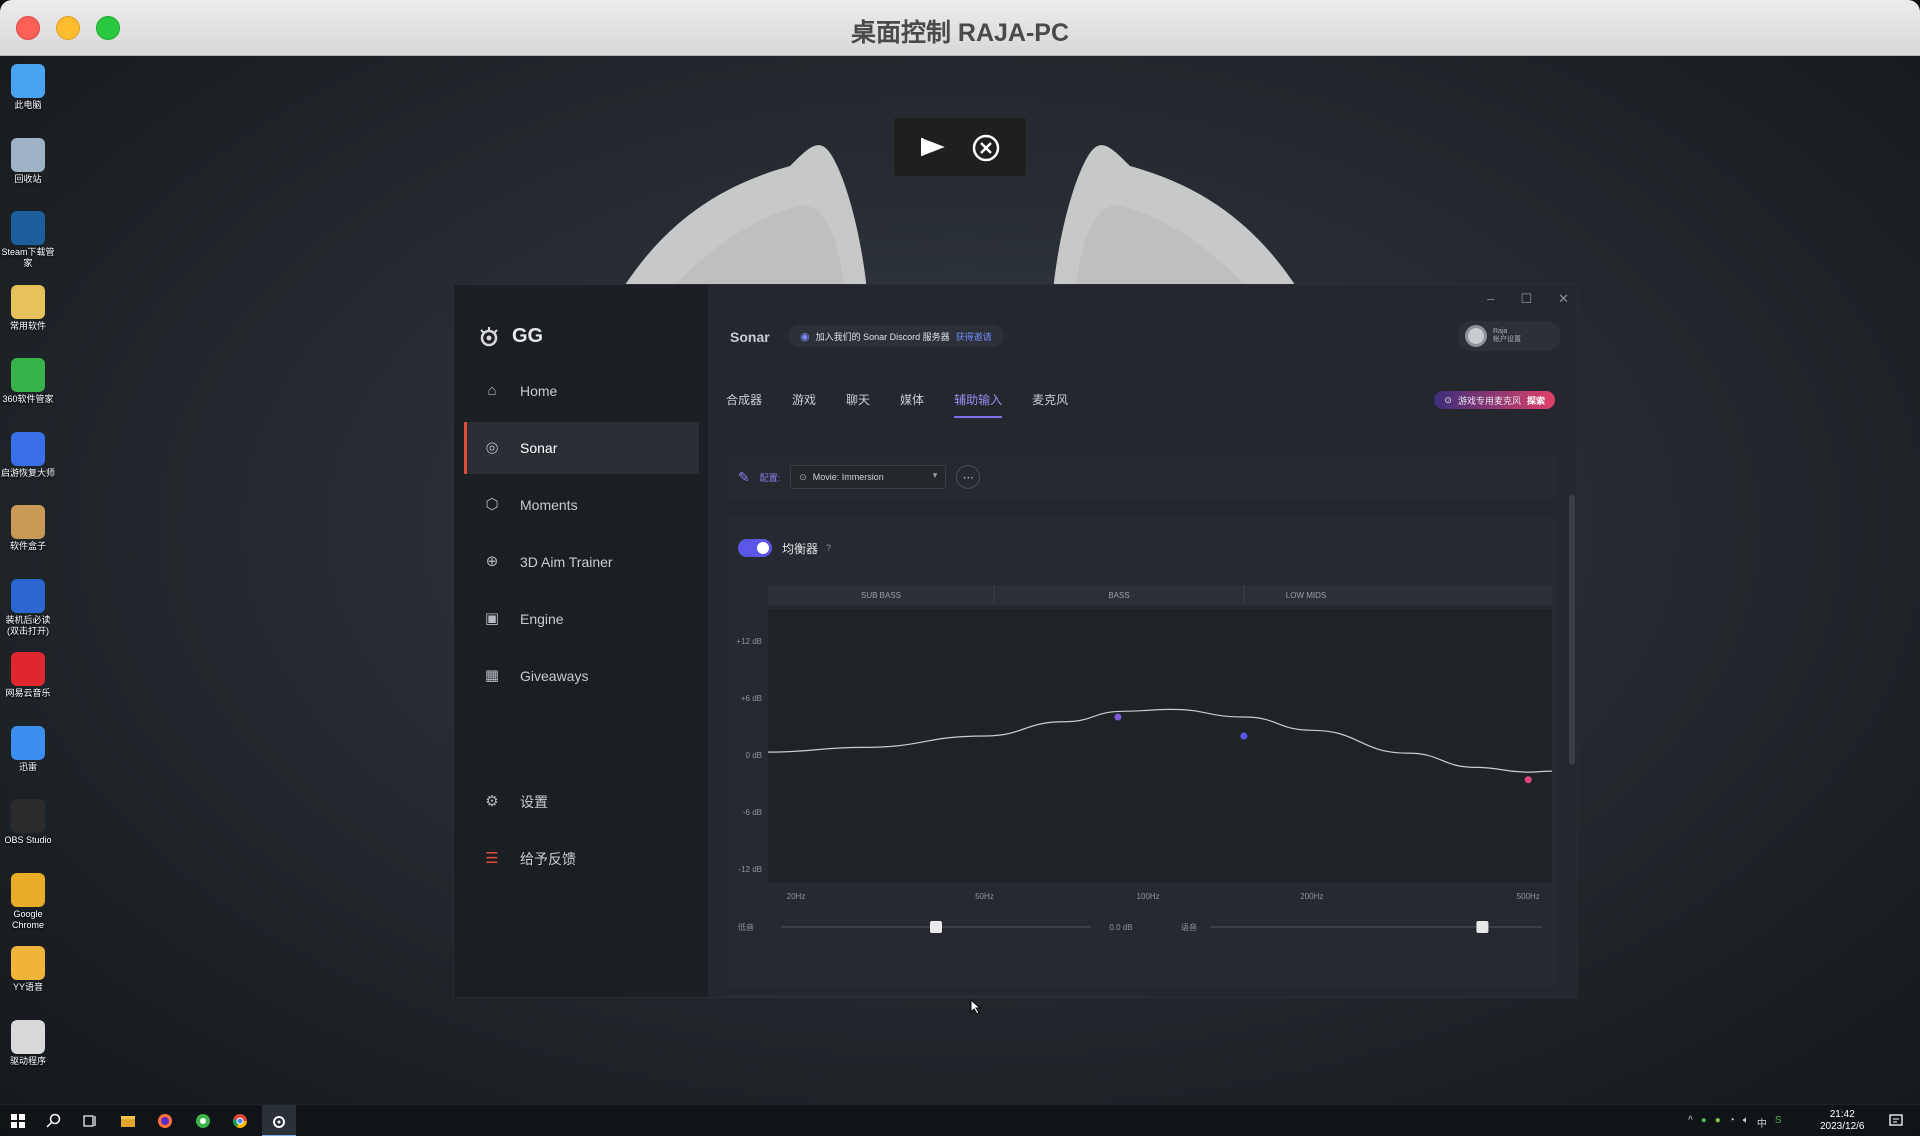 The width and height of the screenshot is (1920, 1136). I want to click on tab-1: 游戏, so click(804, 404).